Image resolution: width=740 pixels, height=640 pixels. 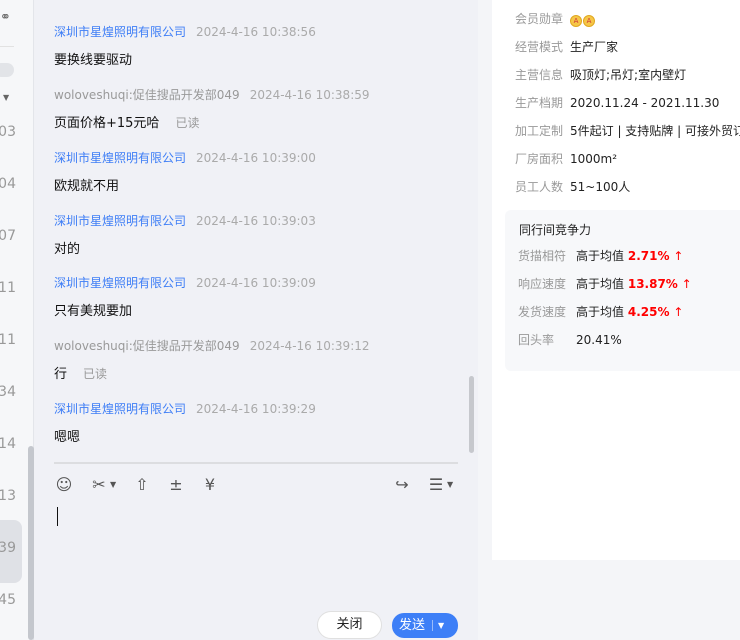 What do you see at coordinates (439, 485) in the screenshot?
I see `quick-reply-icon: ☰ ▼` at bounding box center [439, 485].